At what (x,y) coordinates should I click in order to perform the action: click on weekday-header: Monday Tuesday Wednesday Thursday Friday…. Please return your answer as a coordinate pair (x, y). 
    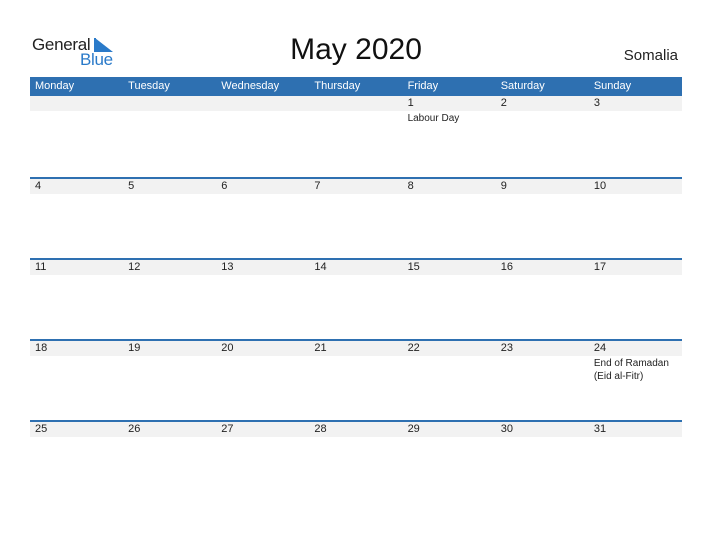
    Looking at the image, I should click on (356, 86).